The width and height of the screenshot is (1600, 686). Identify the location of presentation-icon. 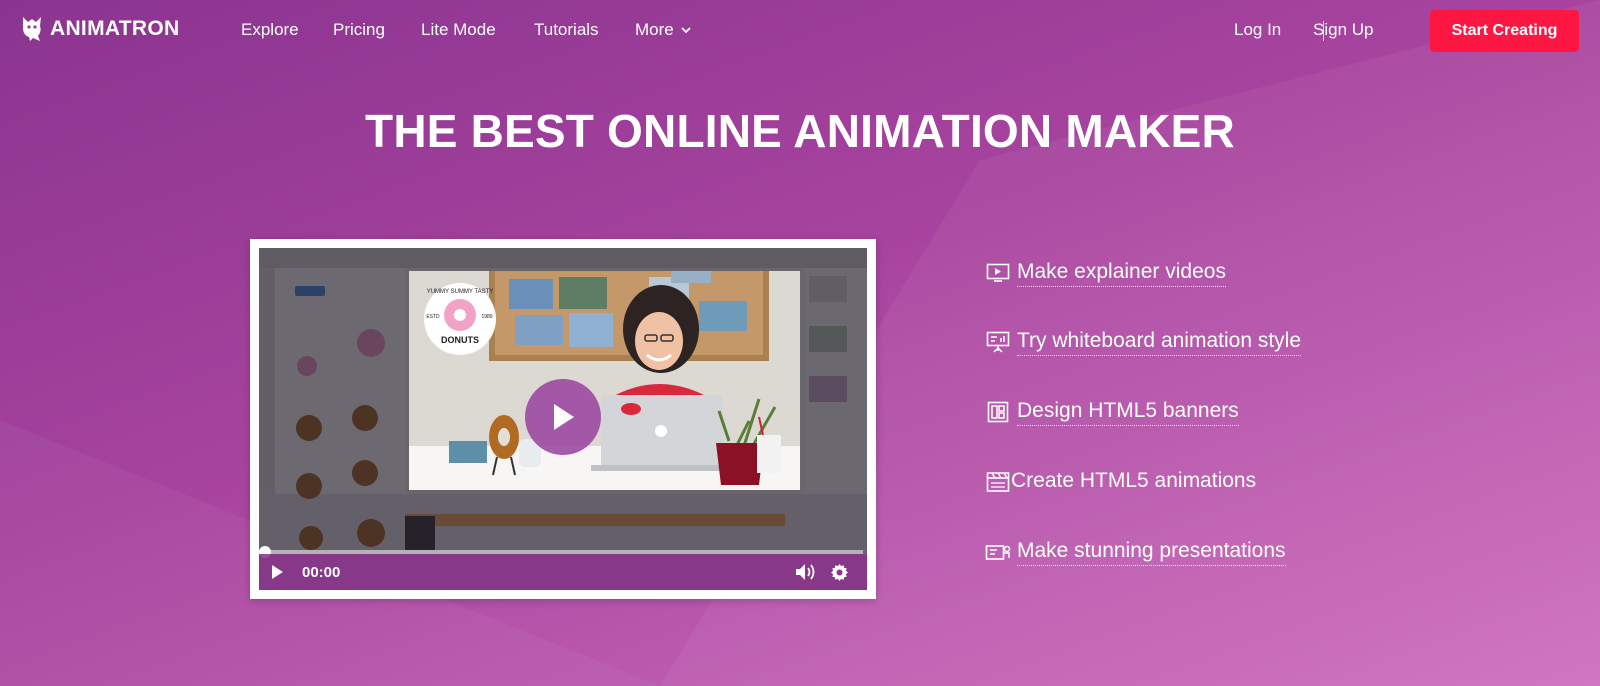
(998, 552).